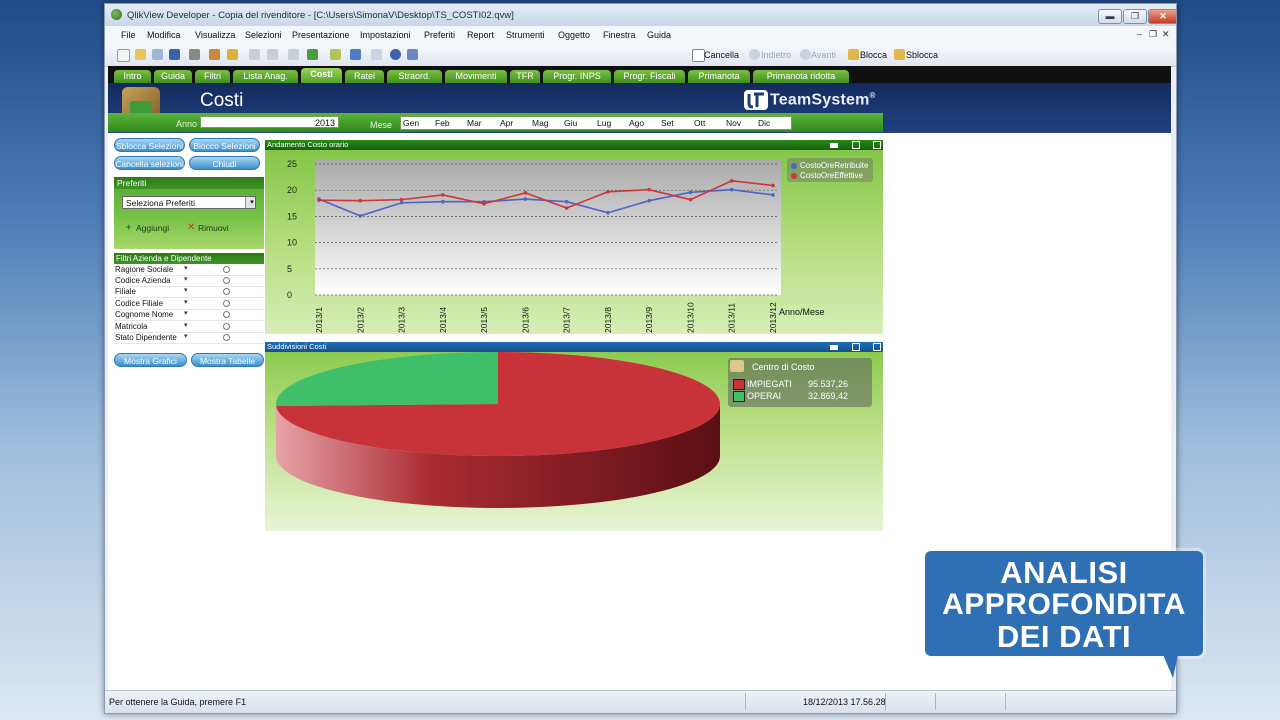  What do you see at coordinates (1166, 34) in the screenshot?
I see `doc-close-button: ✕` at bounding box center [1166, 34].